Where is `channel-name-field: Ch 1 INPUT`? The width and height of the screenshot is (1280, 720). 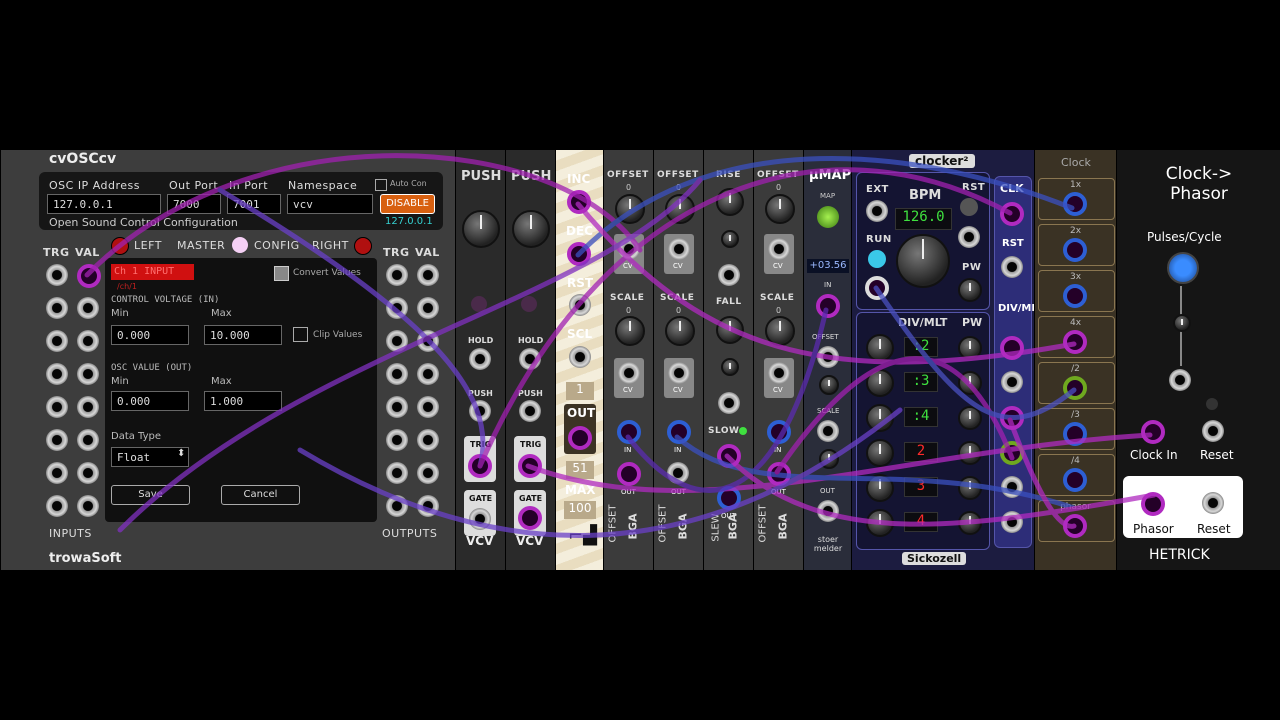 channel-name-field: Ch 1 INPUT is located at coordinates (152, 272).